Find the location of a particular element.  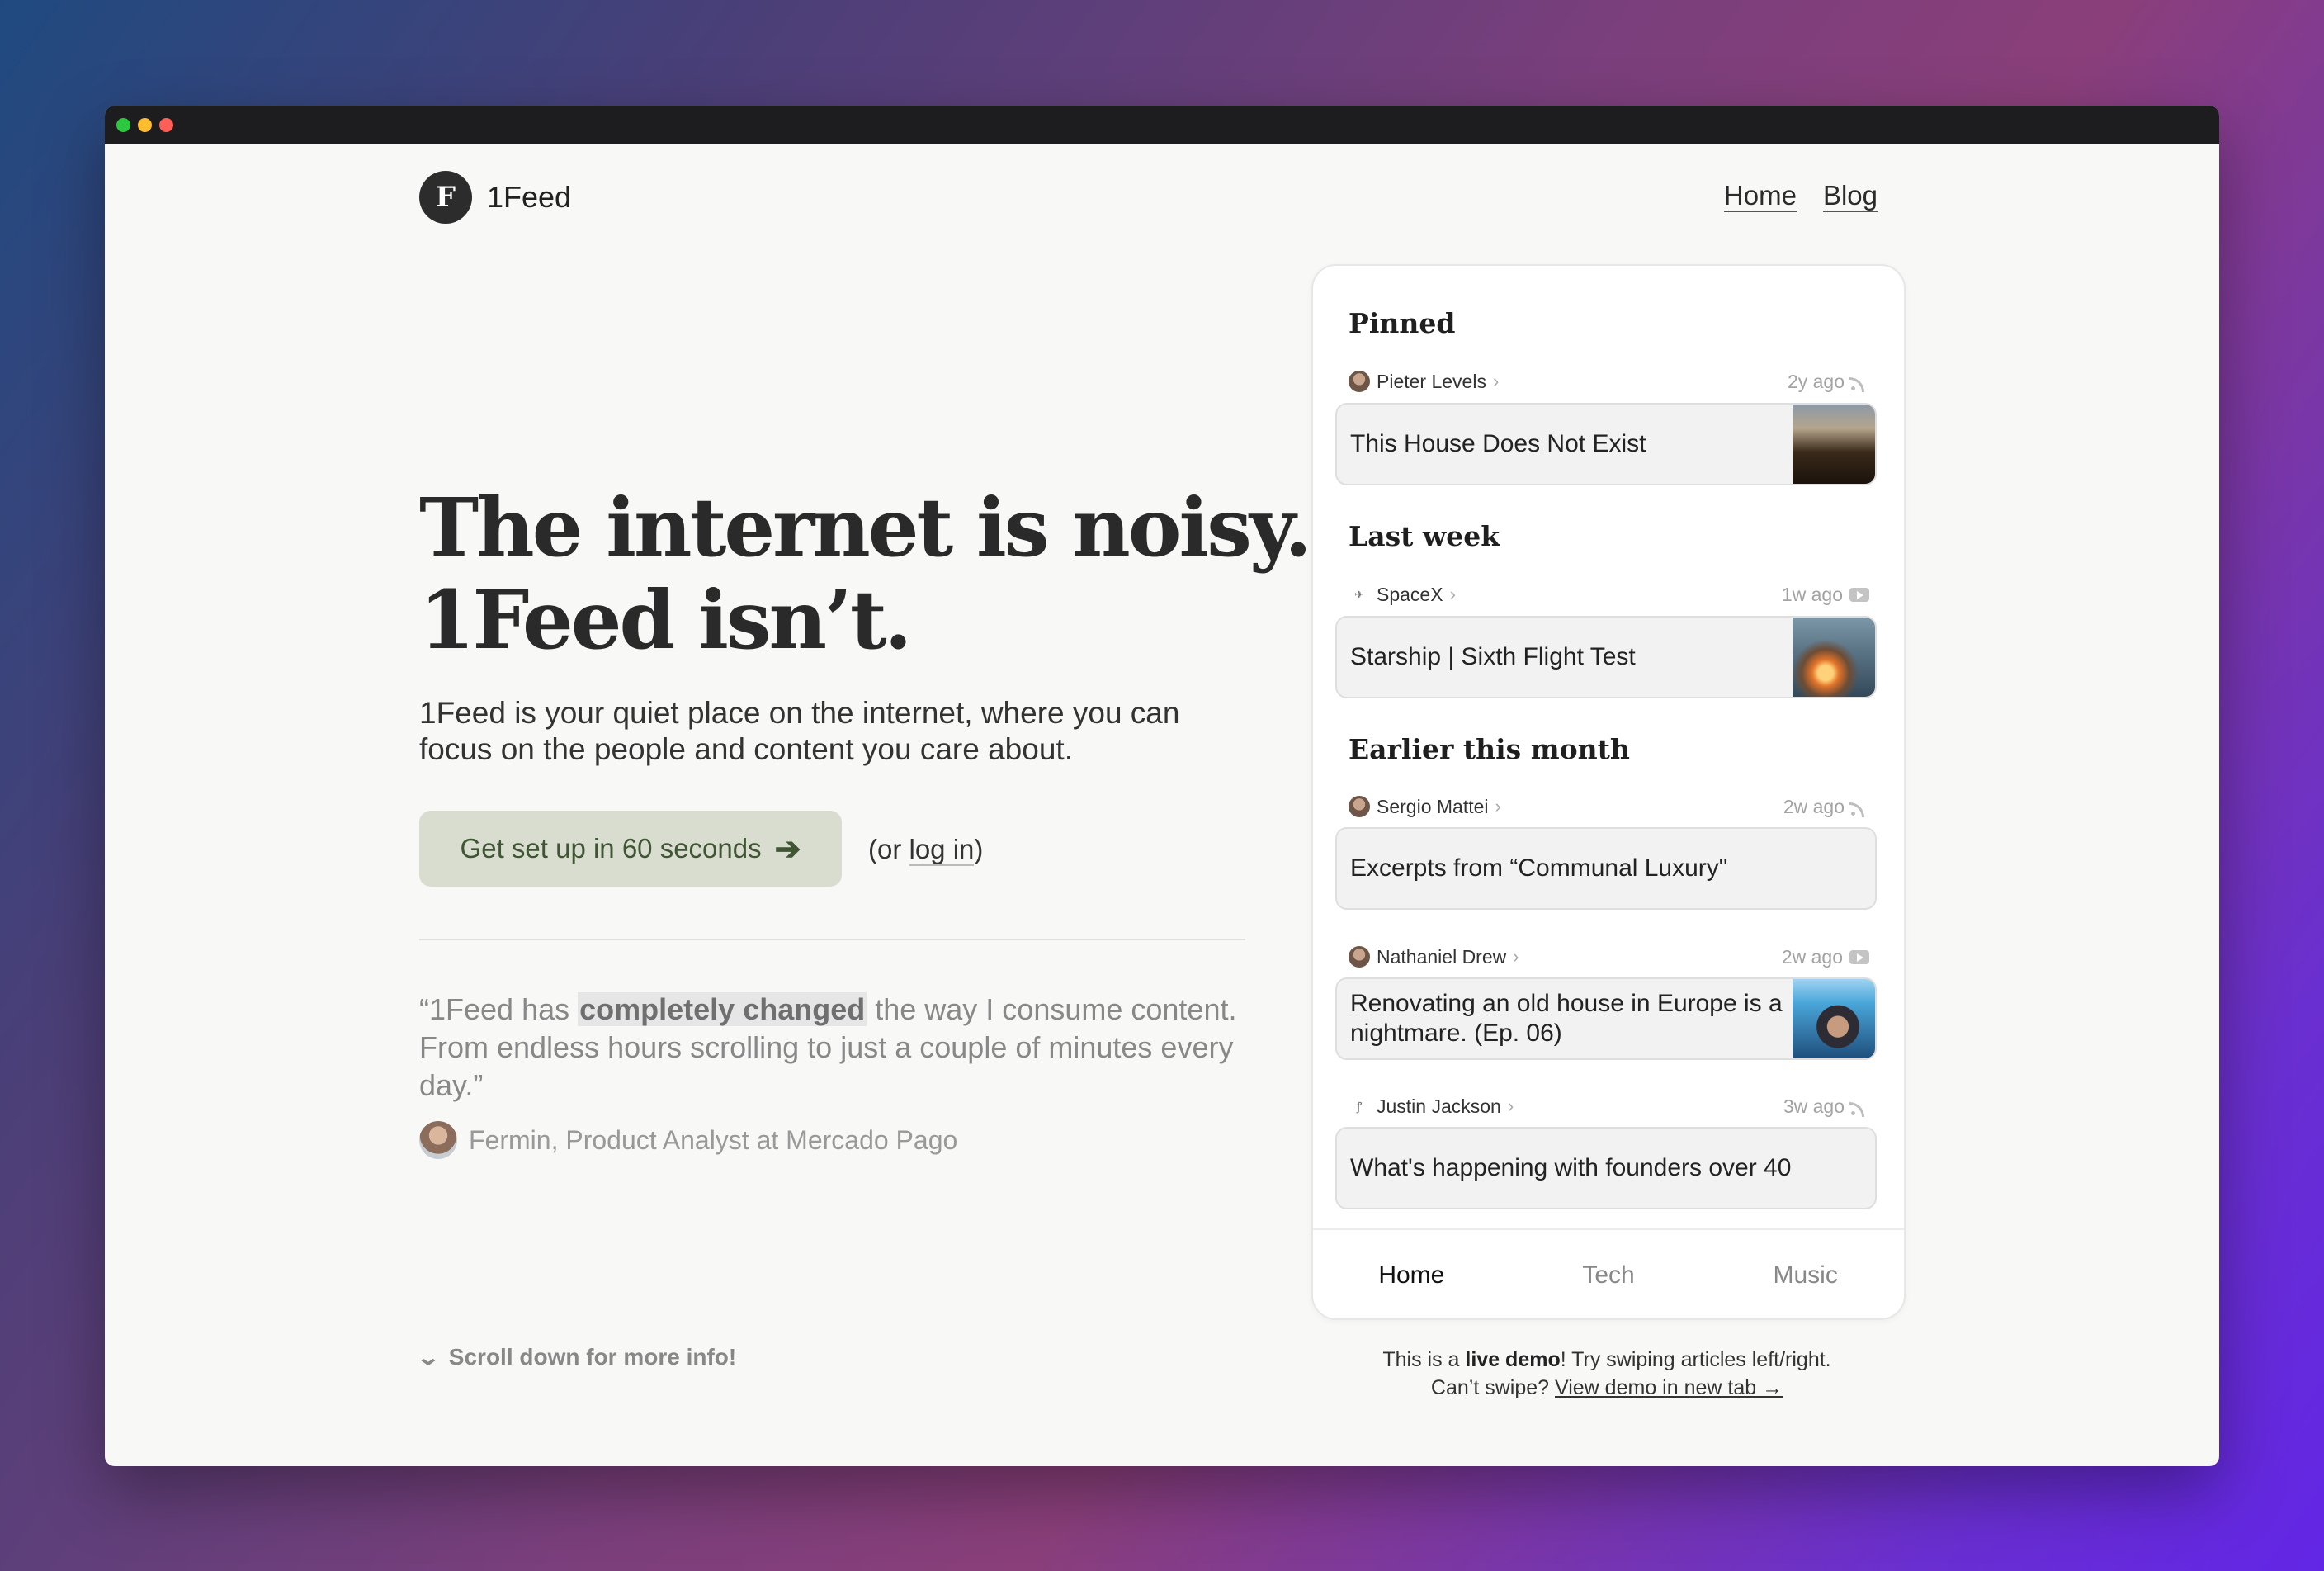

login-link: log in is located at coordinates (942, 850).